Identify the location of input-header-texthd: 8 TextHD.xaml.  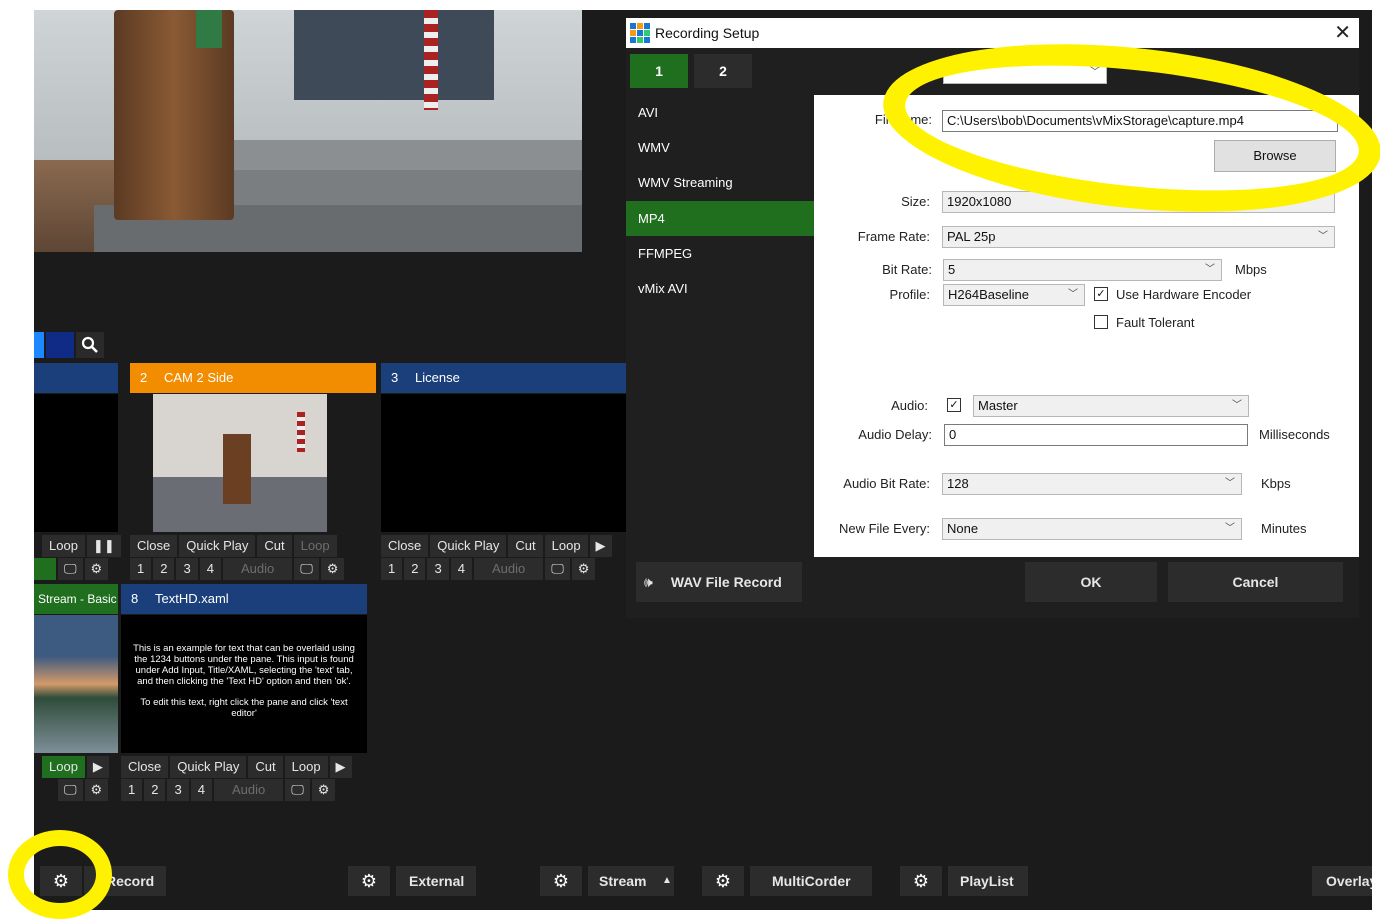
(244, 599).